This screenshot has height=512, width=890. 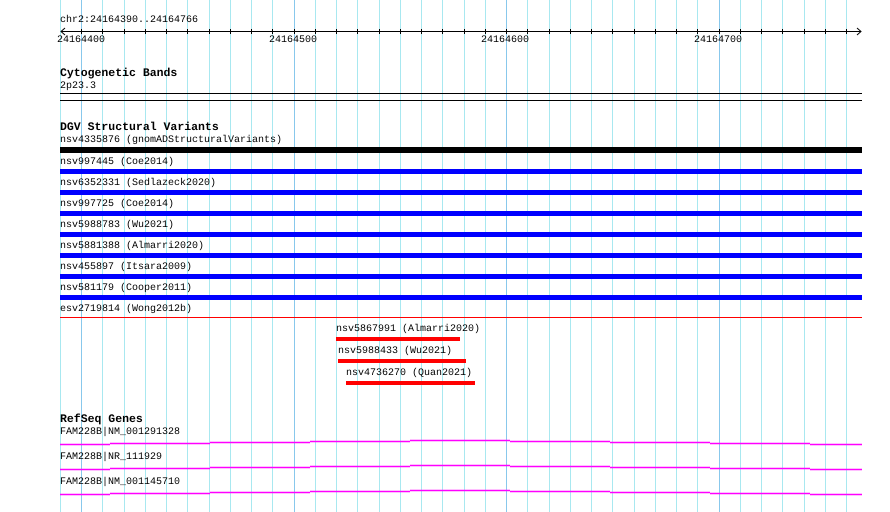 I want to click on feature-label: FAM228B|NR_111929, so click(x=112, y=457).